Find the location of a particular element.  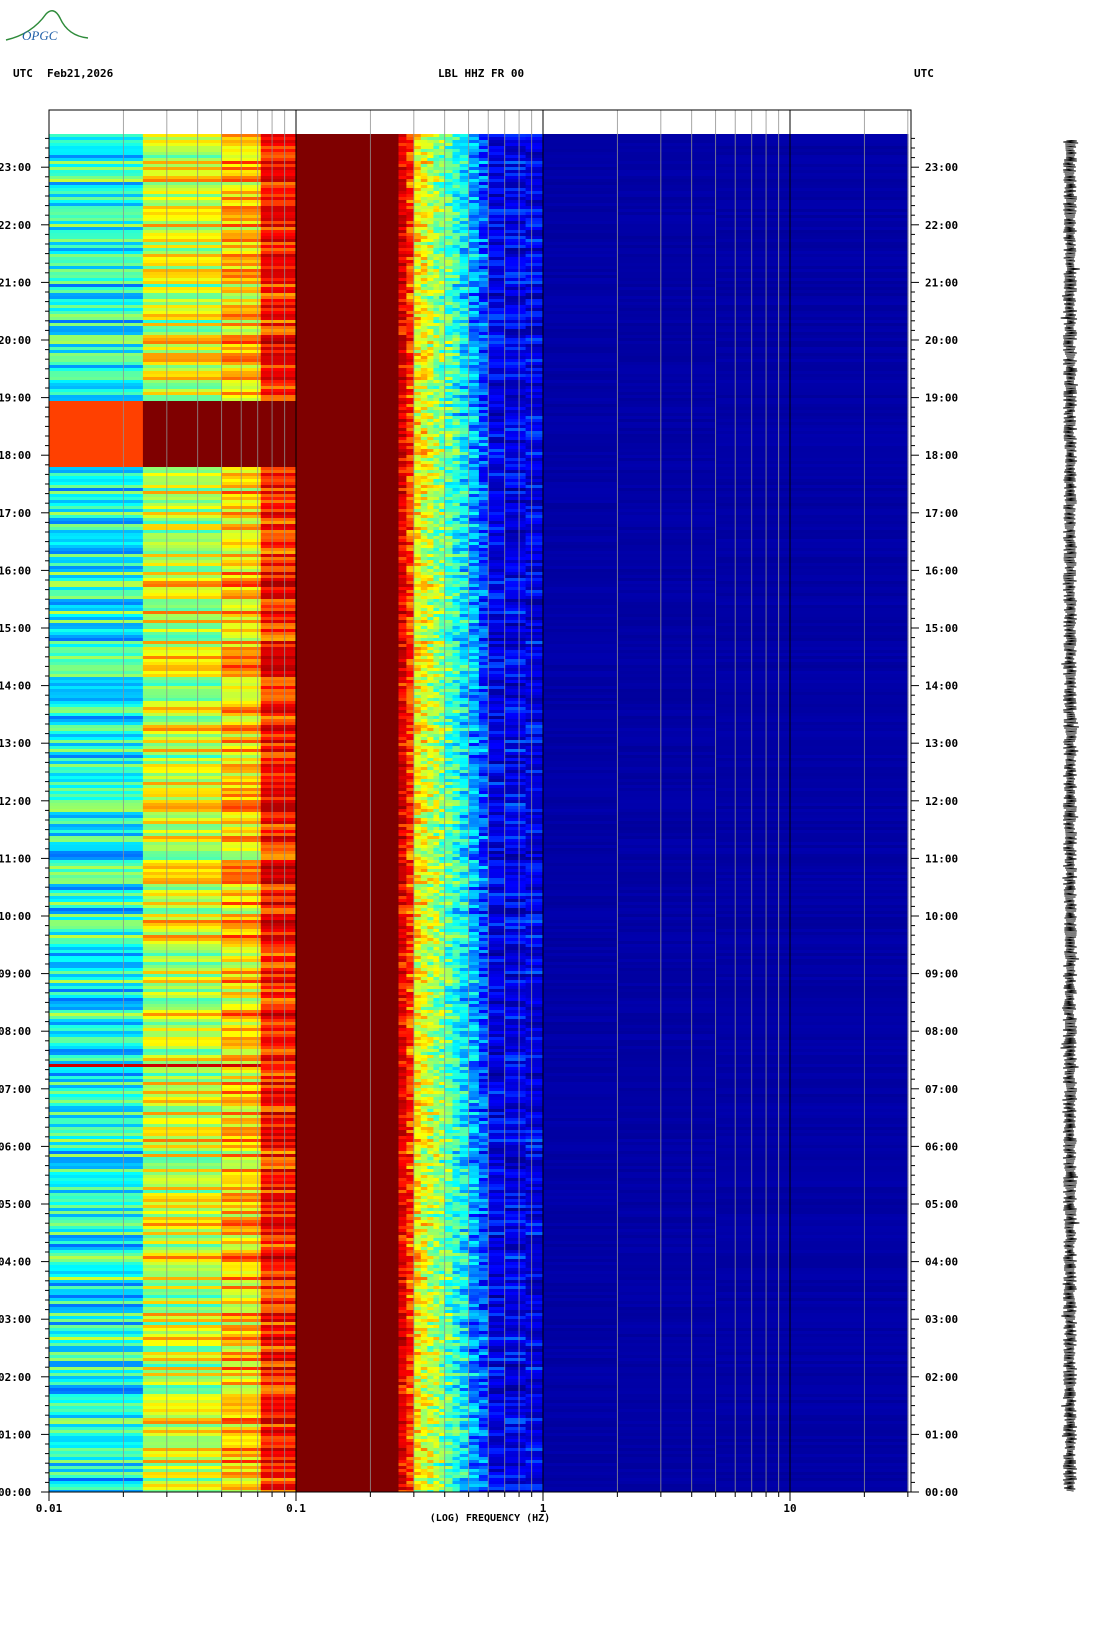

y-tick-label-right: 00:00 is located at coordinates (941, 1492).